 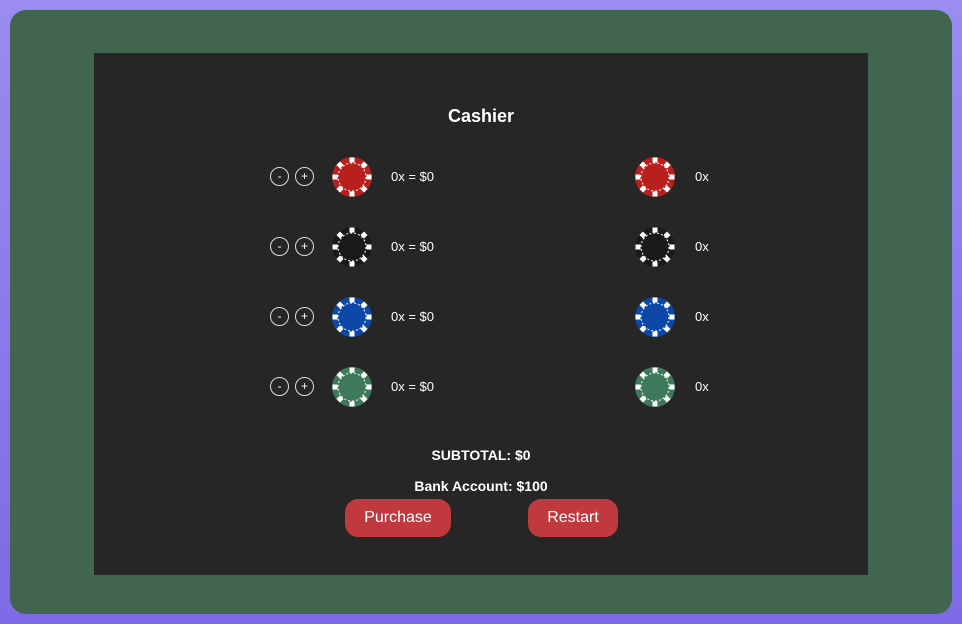 What do you see at coordinates (304, 316) in the screenshot?
I see `increase-blue-button: +` at bounding box center [304, 316].